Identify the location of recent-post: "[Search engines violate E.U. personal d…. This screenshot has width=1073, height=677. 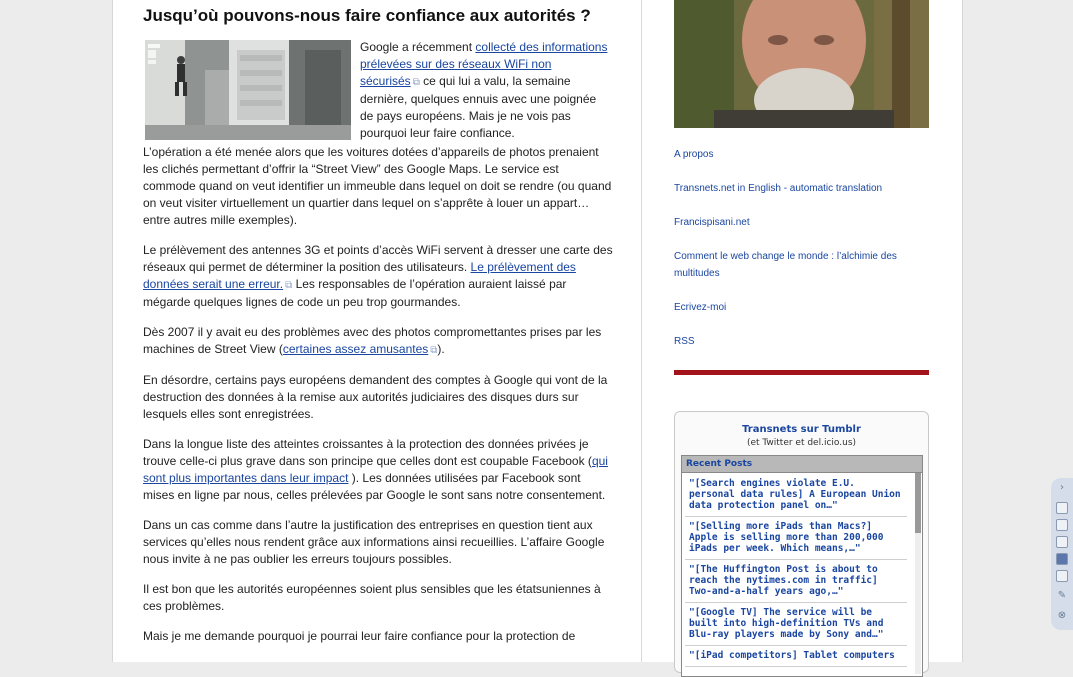
(796, 495).